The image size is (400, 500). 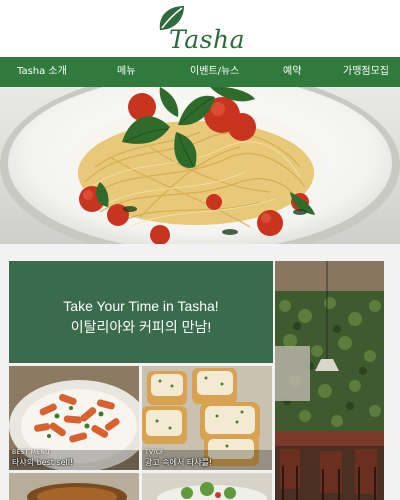 I want to click on main-nav: Tasha 소개 메뉴 이벤트/뉴스 예약 가맹점모집, so click(x=200, y=72).